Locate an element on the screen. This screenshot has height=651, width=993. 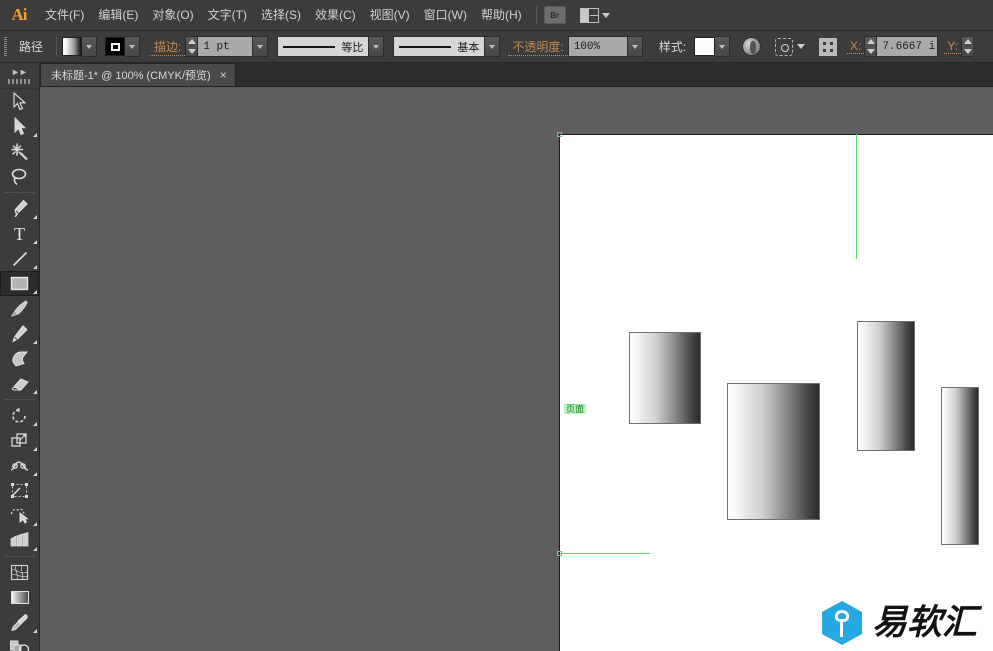
opacity-dropdown-button is located at coordinates (635, 46).